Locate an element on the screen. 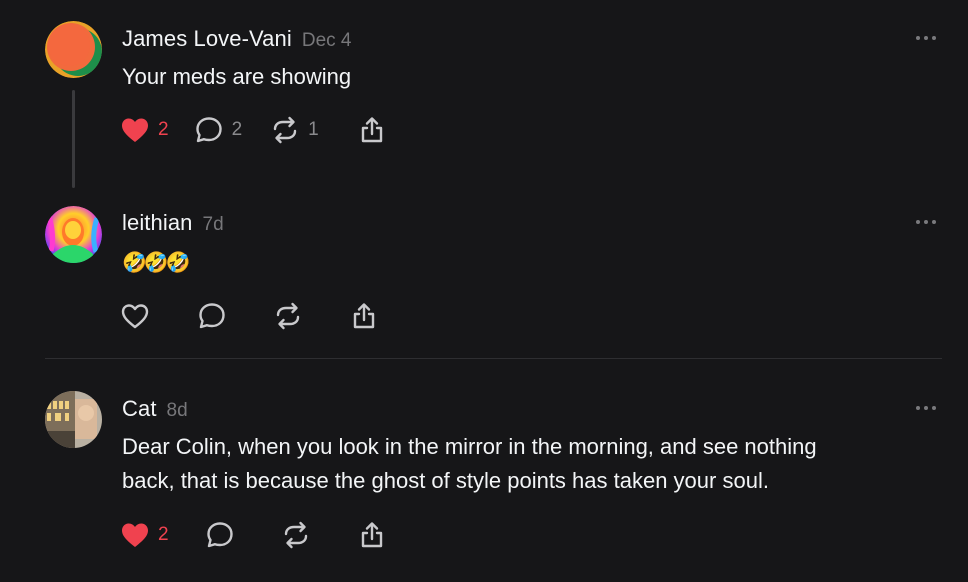 The image size is (968, 582). post-header: James Love-Vani Dec 4 is located at coordinates (236, 39).